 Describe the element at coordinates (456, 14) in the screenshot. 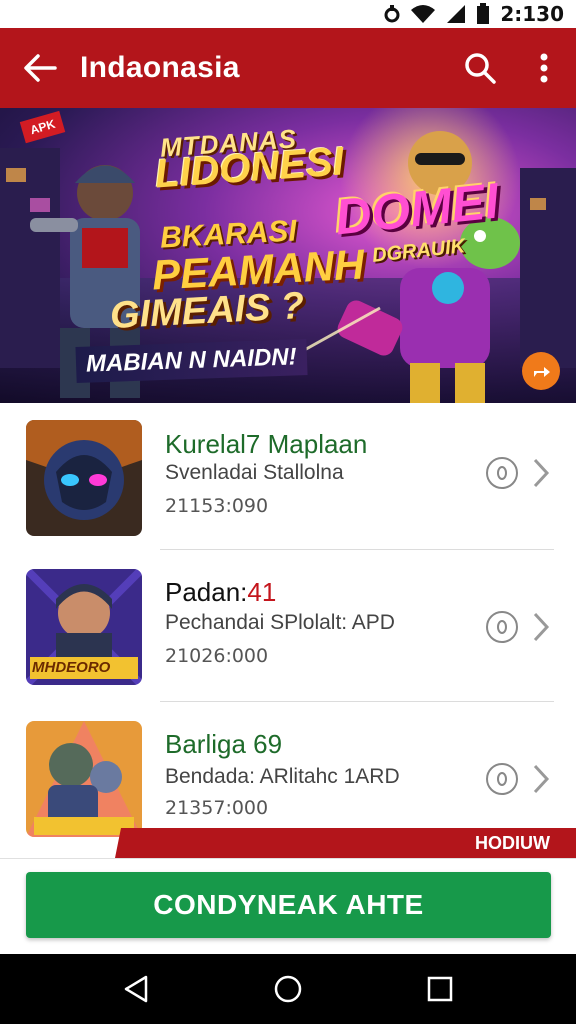

I see `signal-icon` at that location.